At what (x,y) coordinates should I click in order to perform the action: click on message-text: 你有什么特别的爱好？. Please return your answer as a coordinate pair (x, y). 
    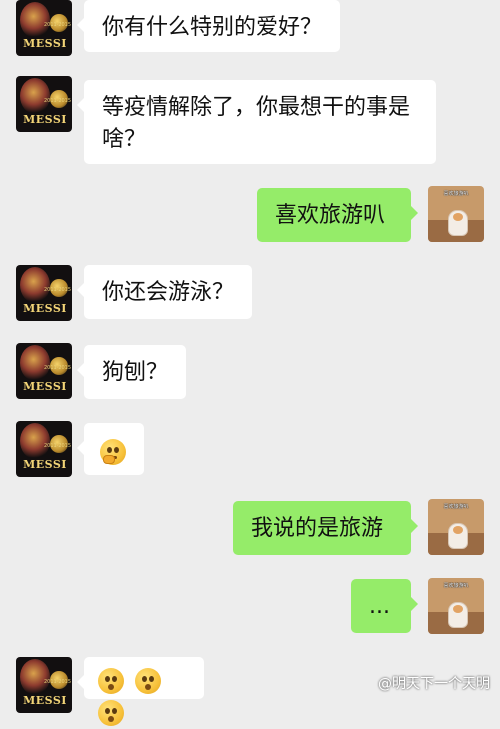
    Looking at the image, I should click on (212, 27).